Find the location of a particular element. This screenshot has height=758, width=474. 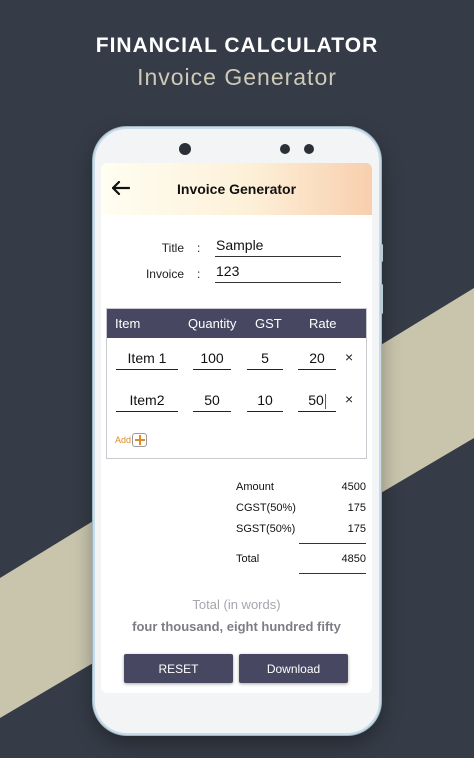

total-in-words-value: four thousand, eight hundred fifty is located at coordinates (236, 626).